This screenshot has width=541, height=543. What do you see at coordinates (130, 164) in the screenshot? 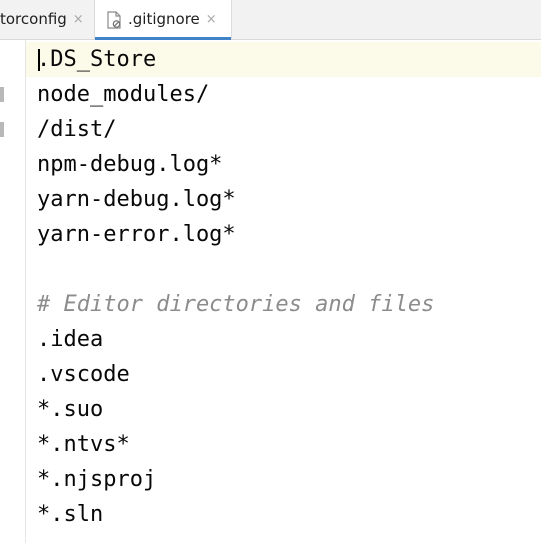
I see `code-line: npm-debug.log*` at bounding box center [130, 164].